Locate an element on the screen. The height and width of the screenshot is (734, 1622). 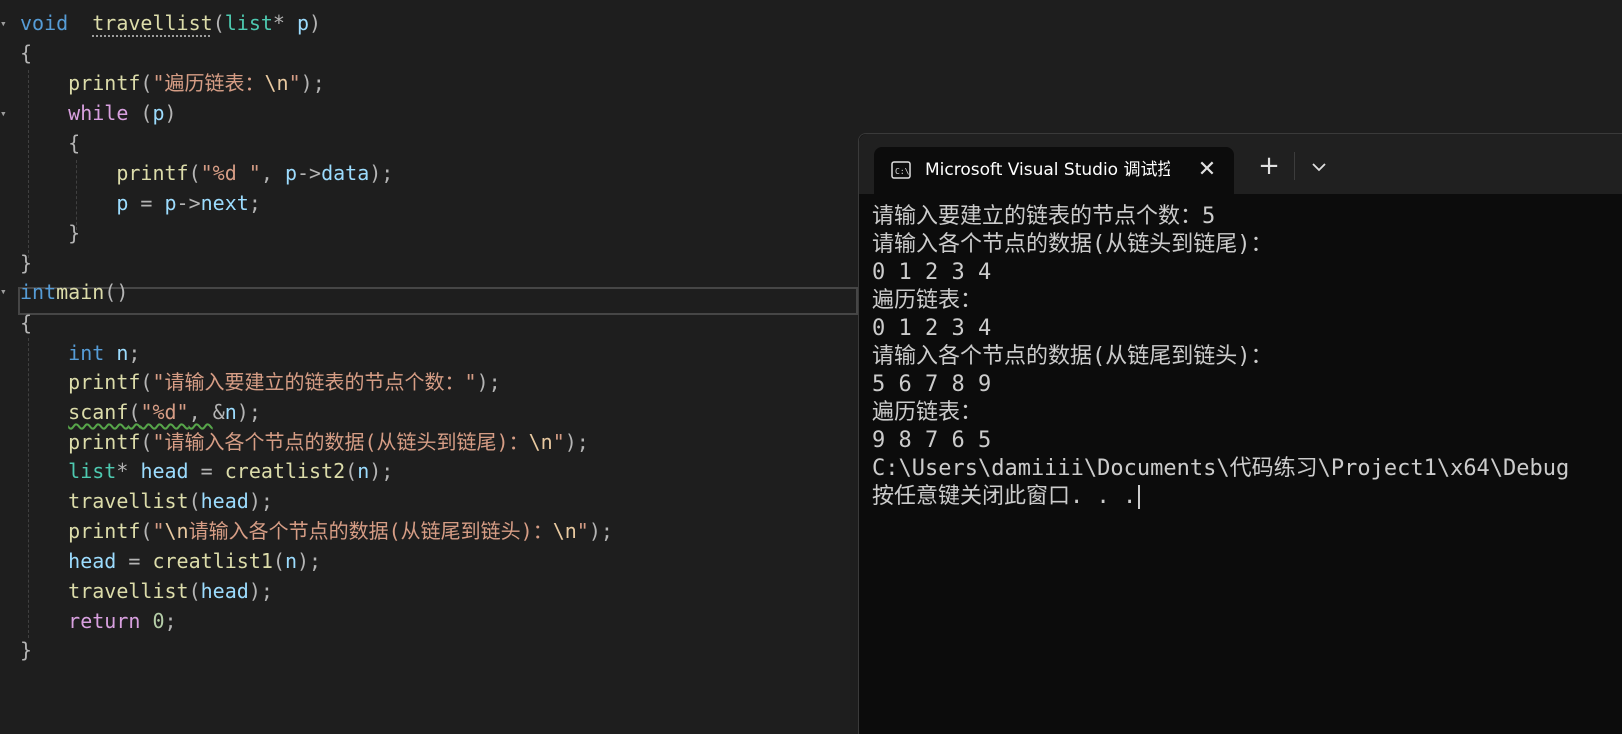
code-token: creatlist1 is located at coordinates (212, 561).